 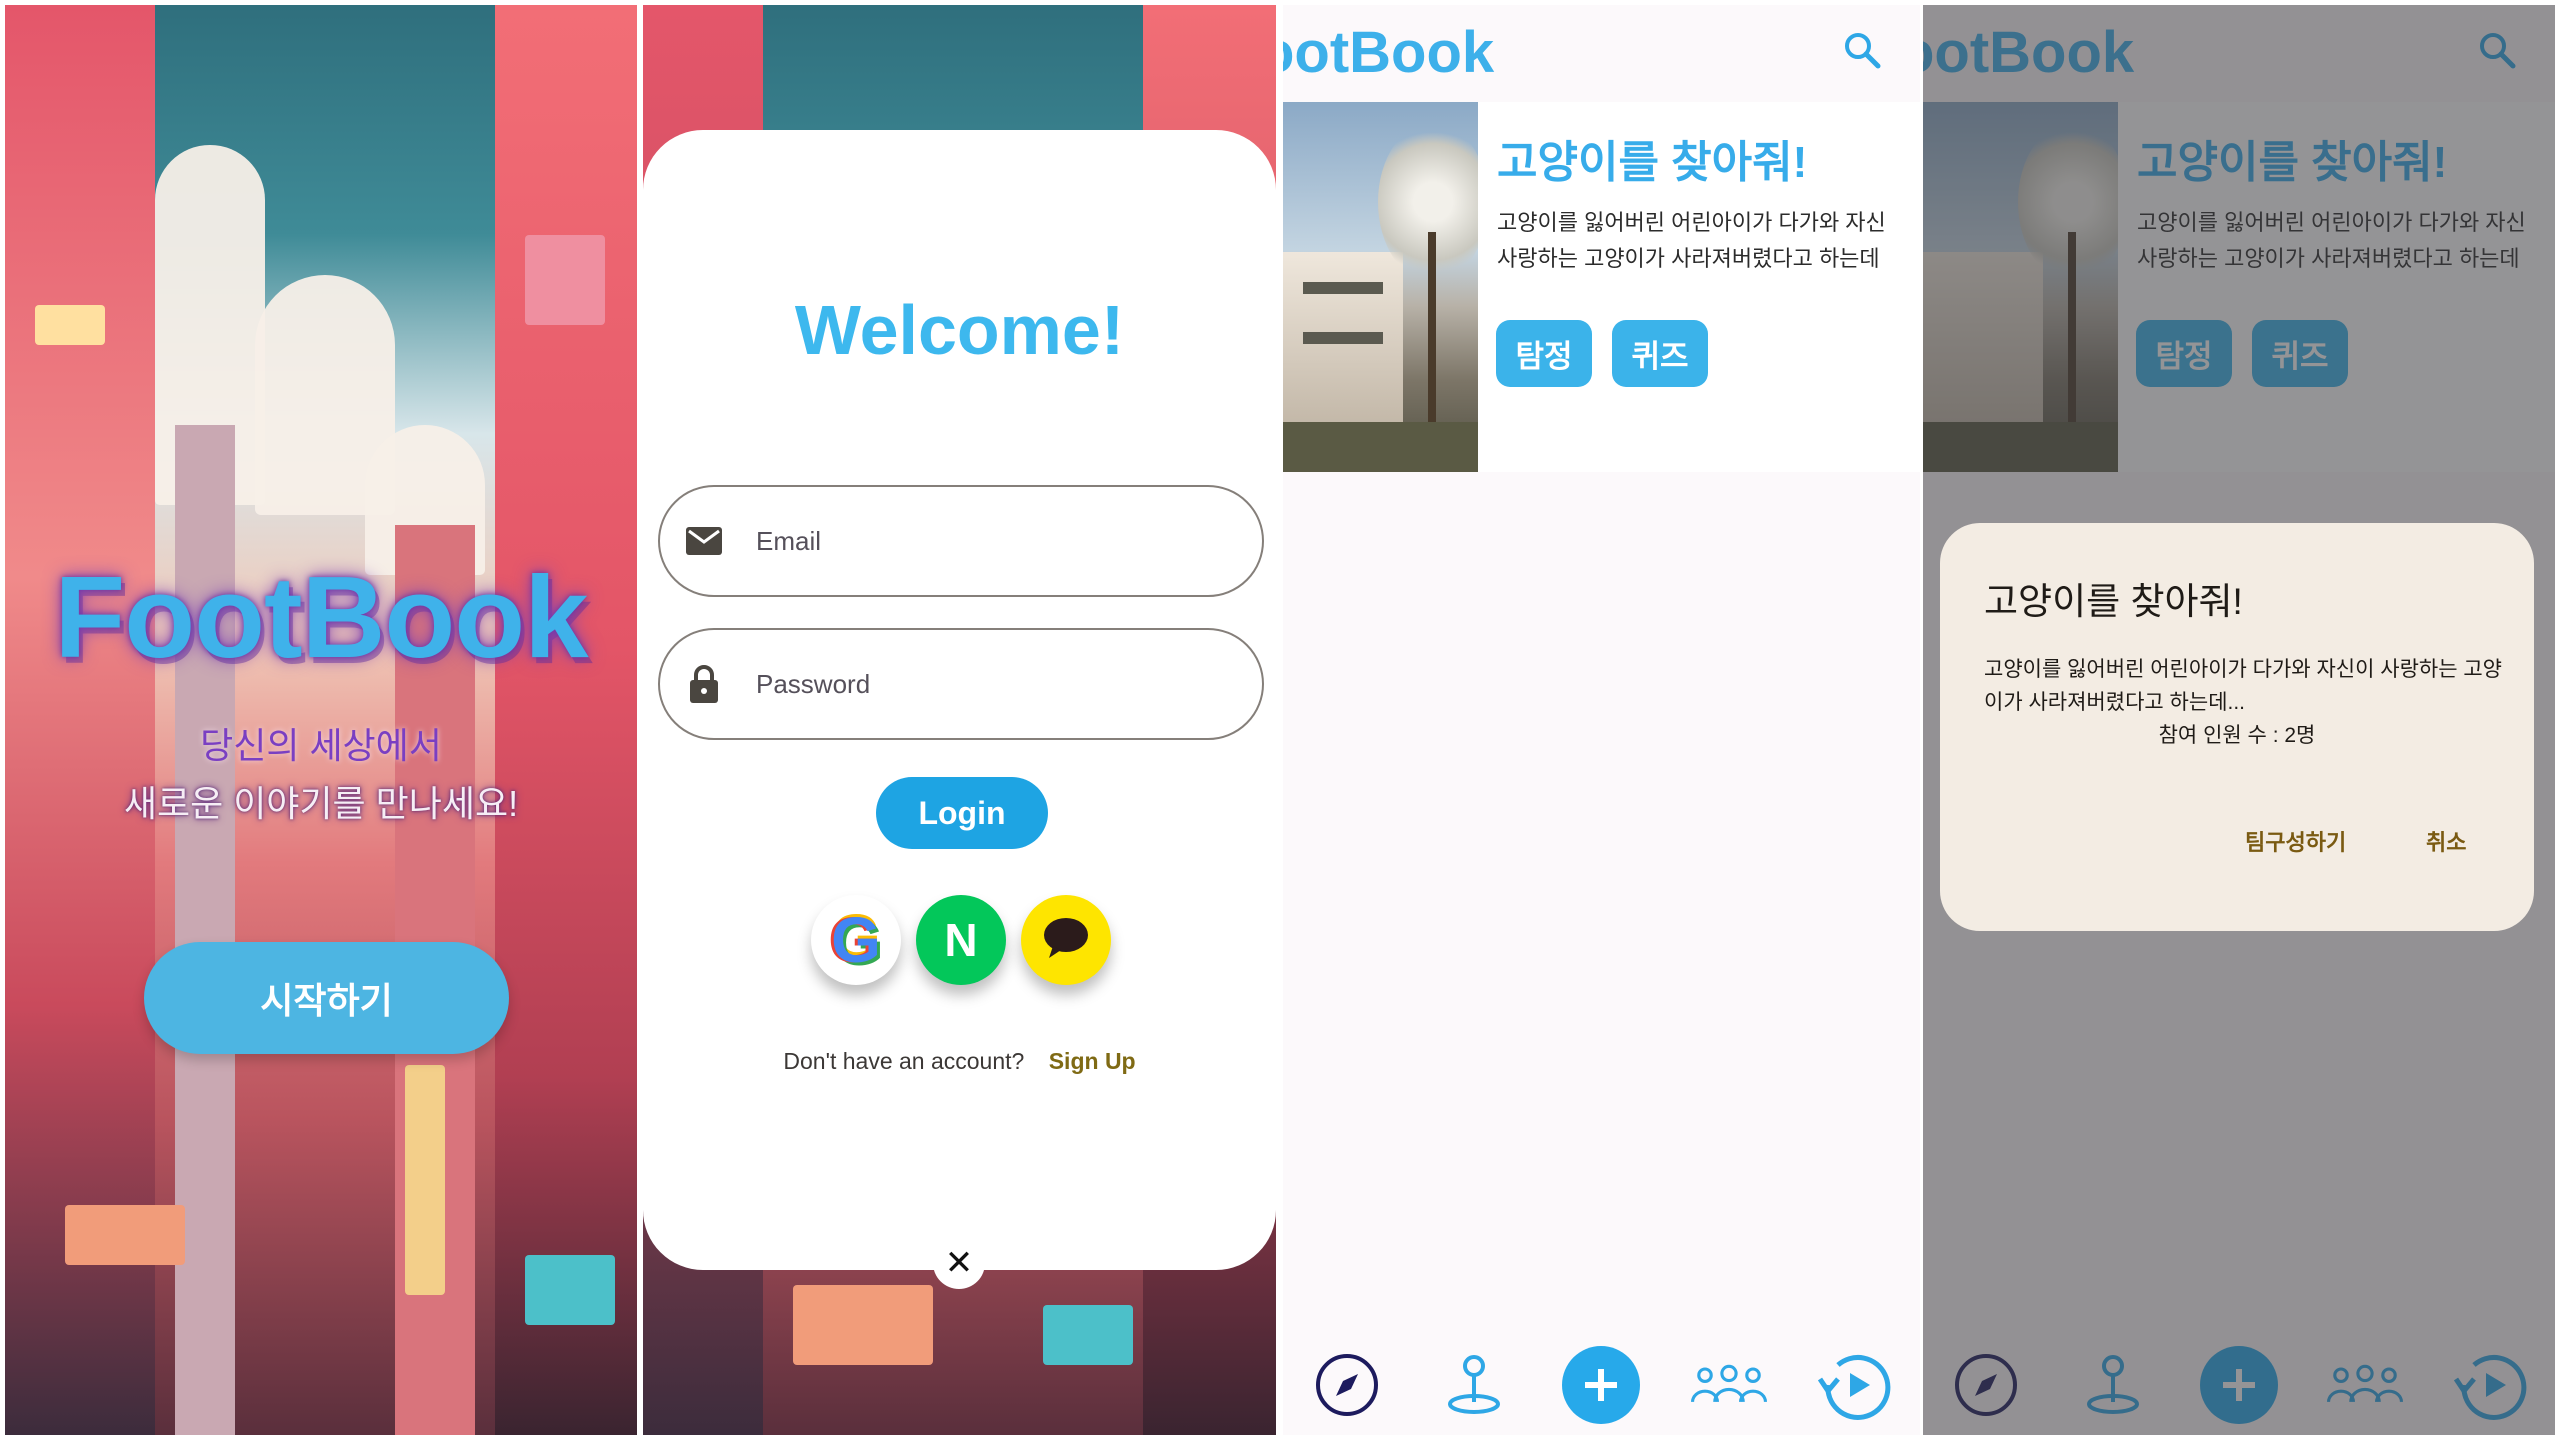 I want to click on email-field, so click(x=961, y=541).